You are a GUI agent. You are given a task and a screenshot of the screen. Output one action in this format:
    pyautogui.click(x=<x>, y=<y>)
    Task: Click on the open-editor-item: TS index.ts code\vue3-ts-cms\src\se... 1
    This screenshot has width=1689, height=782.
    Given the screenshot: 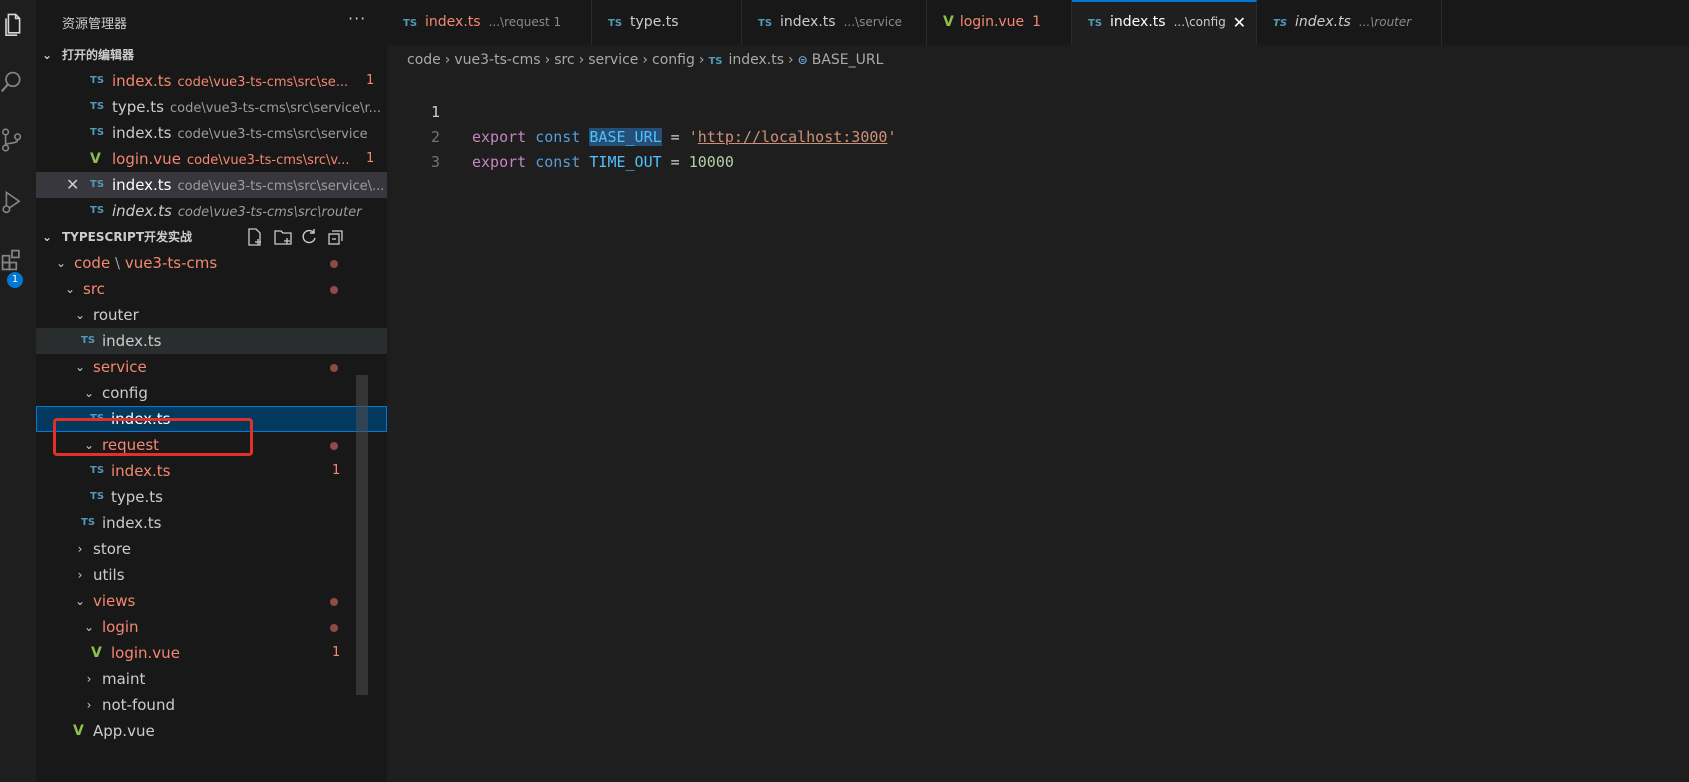 What is the action you would take?
    pyautogui.click(x=211, y=81)
    